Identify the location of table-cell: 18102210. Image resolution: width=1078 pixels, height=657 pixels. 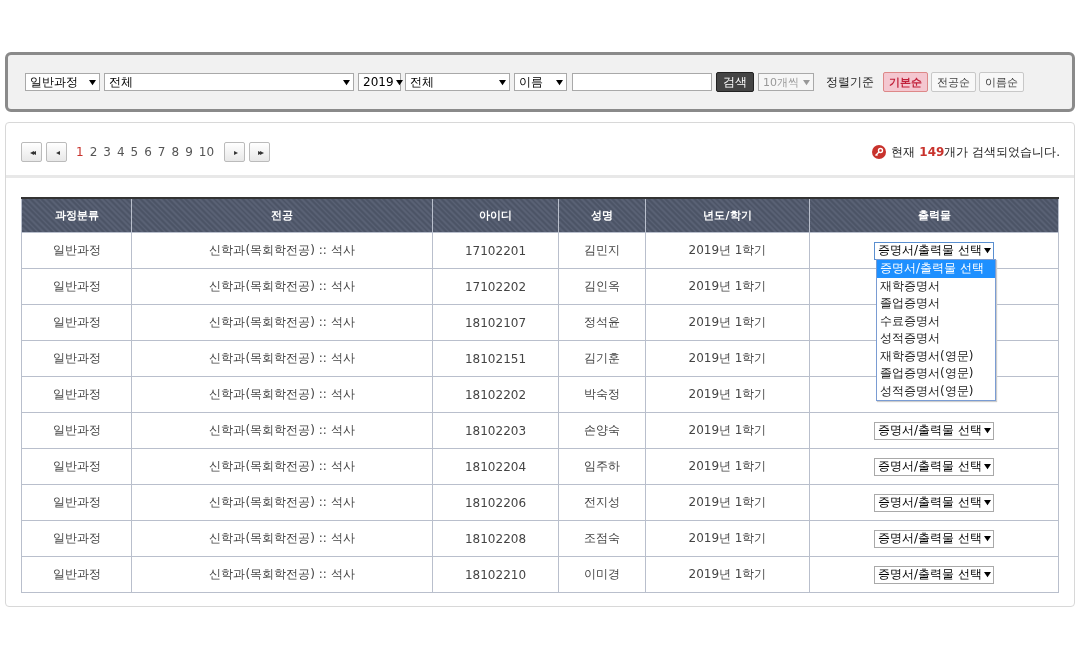
(495, 574).